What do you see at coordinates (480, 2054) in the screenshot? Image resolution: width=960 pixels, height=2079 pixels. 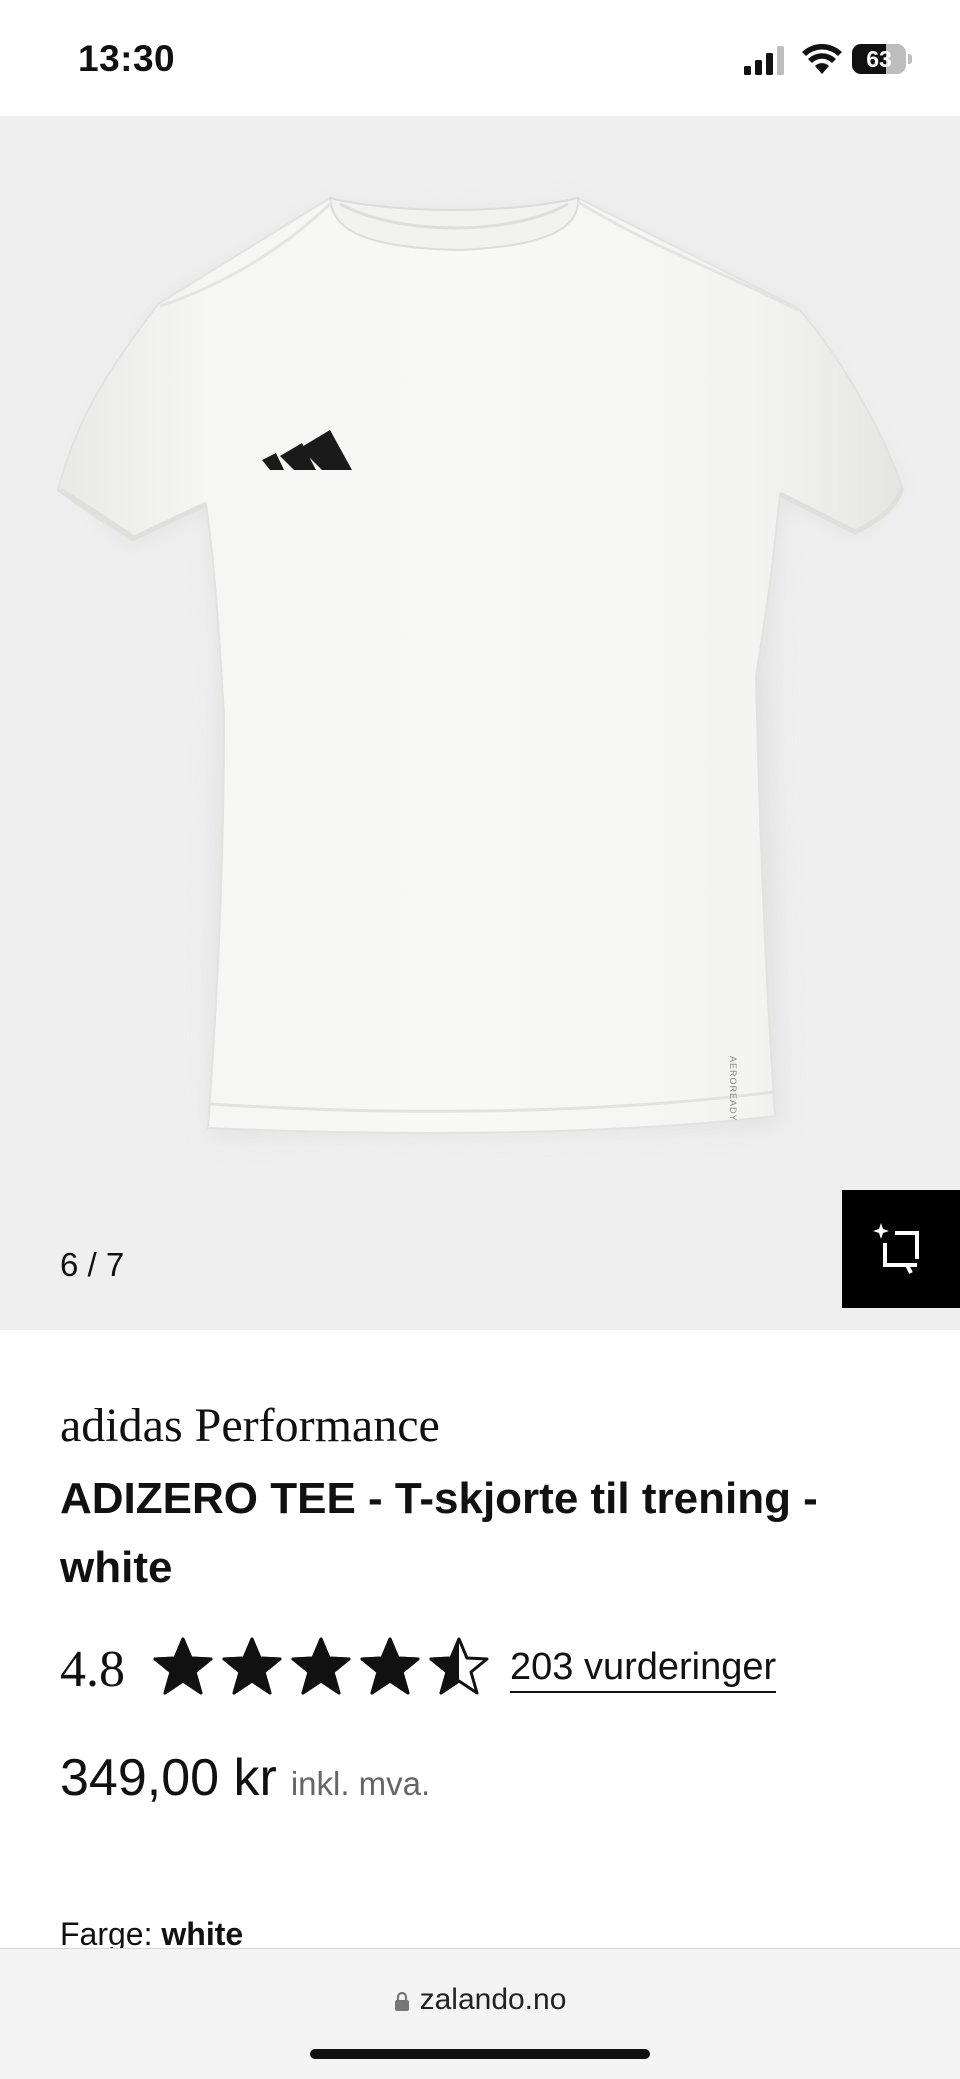 I see `home-indicator` at bounding box center [480, 2054].